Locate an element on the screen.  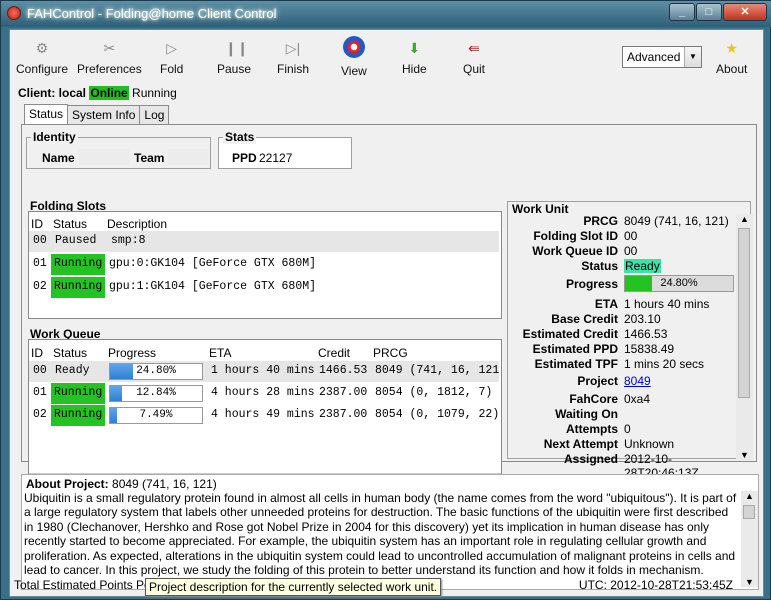
wu-prcg-value: 8049 (741, 16, 121) is located at coordinates (676, 221).